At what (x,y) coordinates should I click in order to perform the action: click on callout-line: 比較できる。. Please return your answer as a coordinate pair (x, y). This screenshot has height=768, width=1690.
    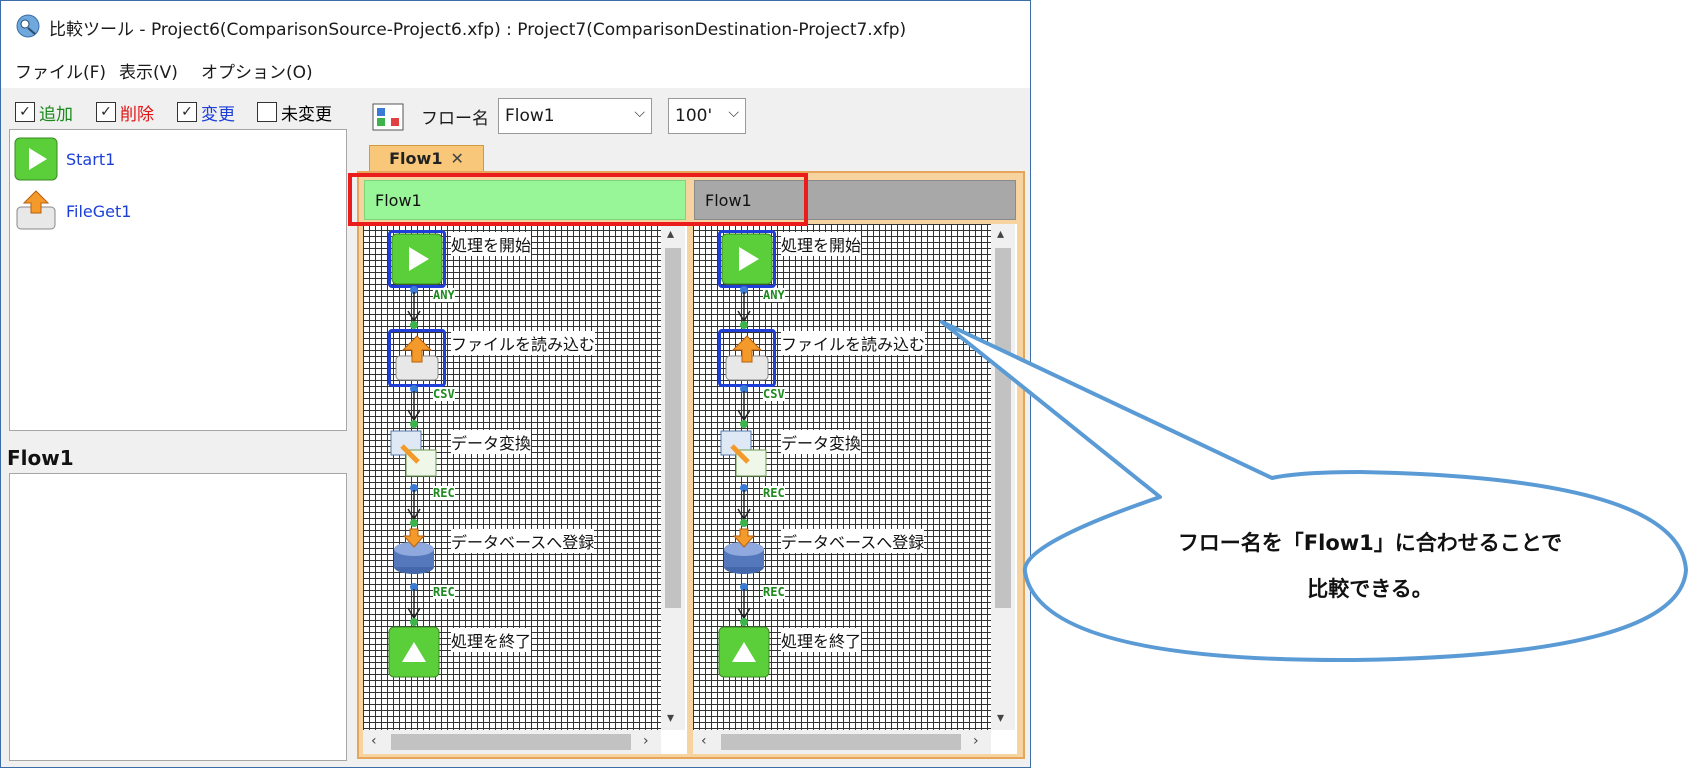
    Looking at the image, I should click on (1370, 589).